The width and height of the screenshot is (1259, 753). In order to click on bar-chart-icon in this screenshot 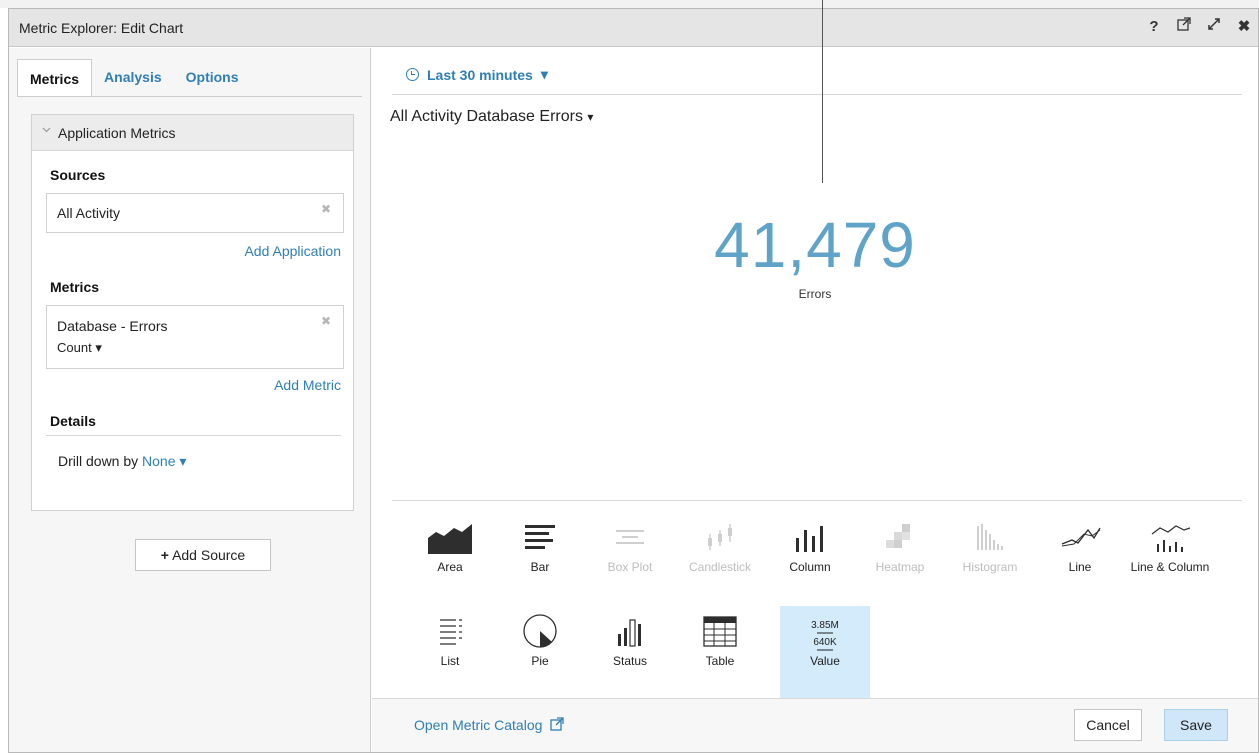, I will do `click(540, 537)`.